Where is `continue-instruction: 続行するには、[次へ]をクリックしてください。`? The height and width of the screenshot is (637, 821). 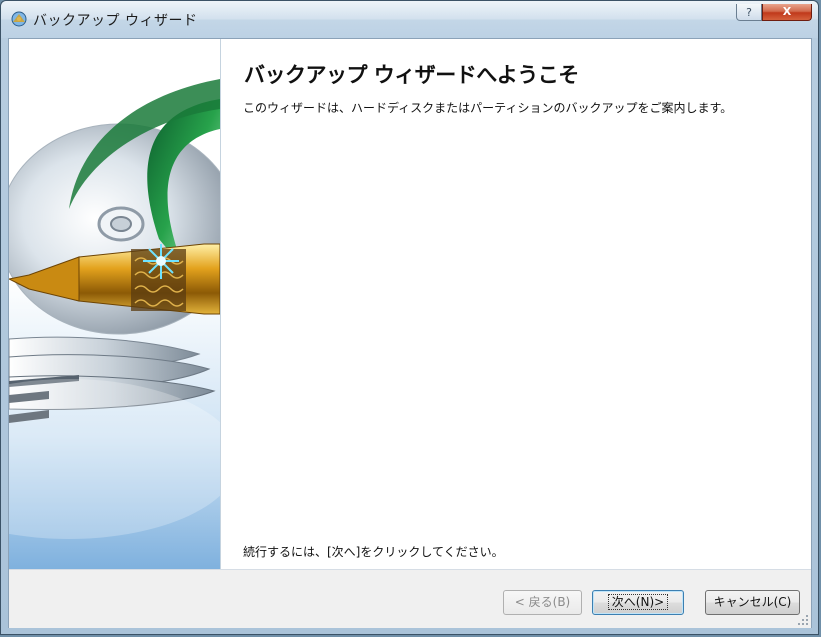 continue-instruction: 続行するには、[次へ]をクリックしてください。 is located at coordinates (373, 552).